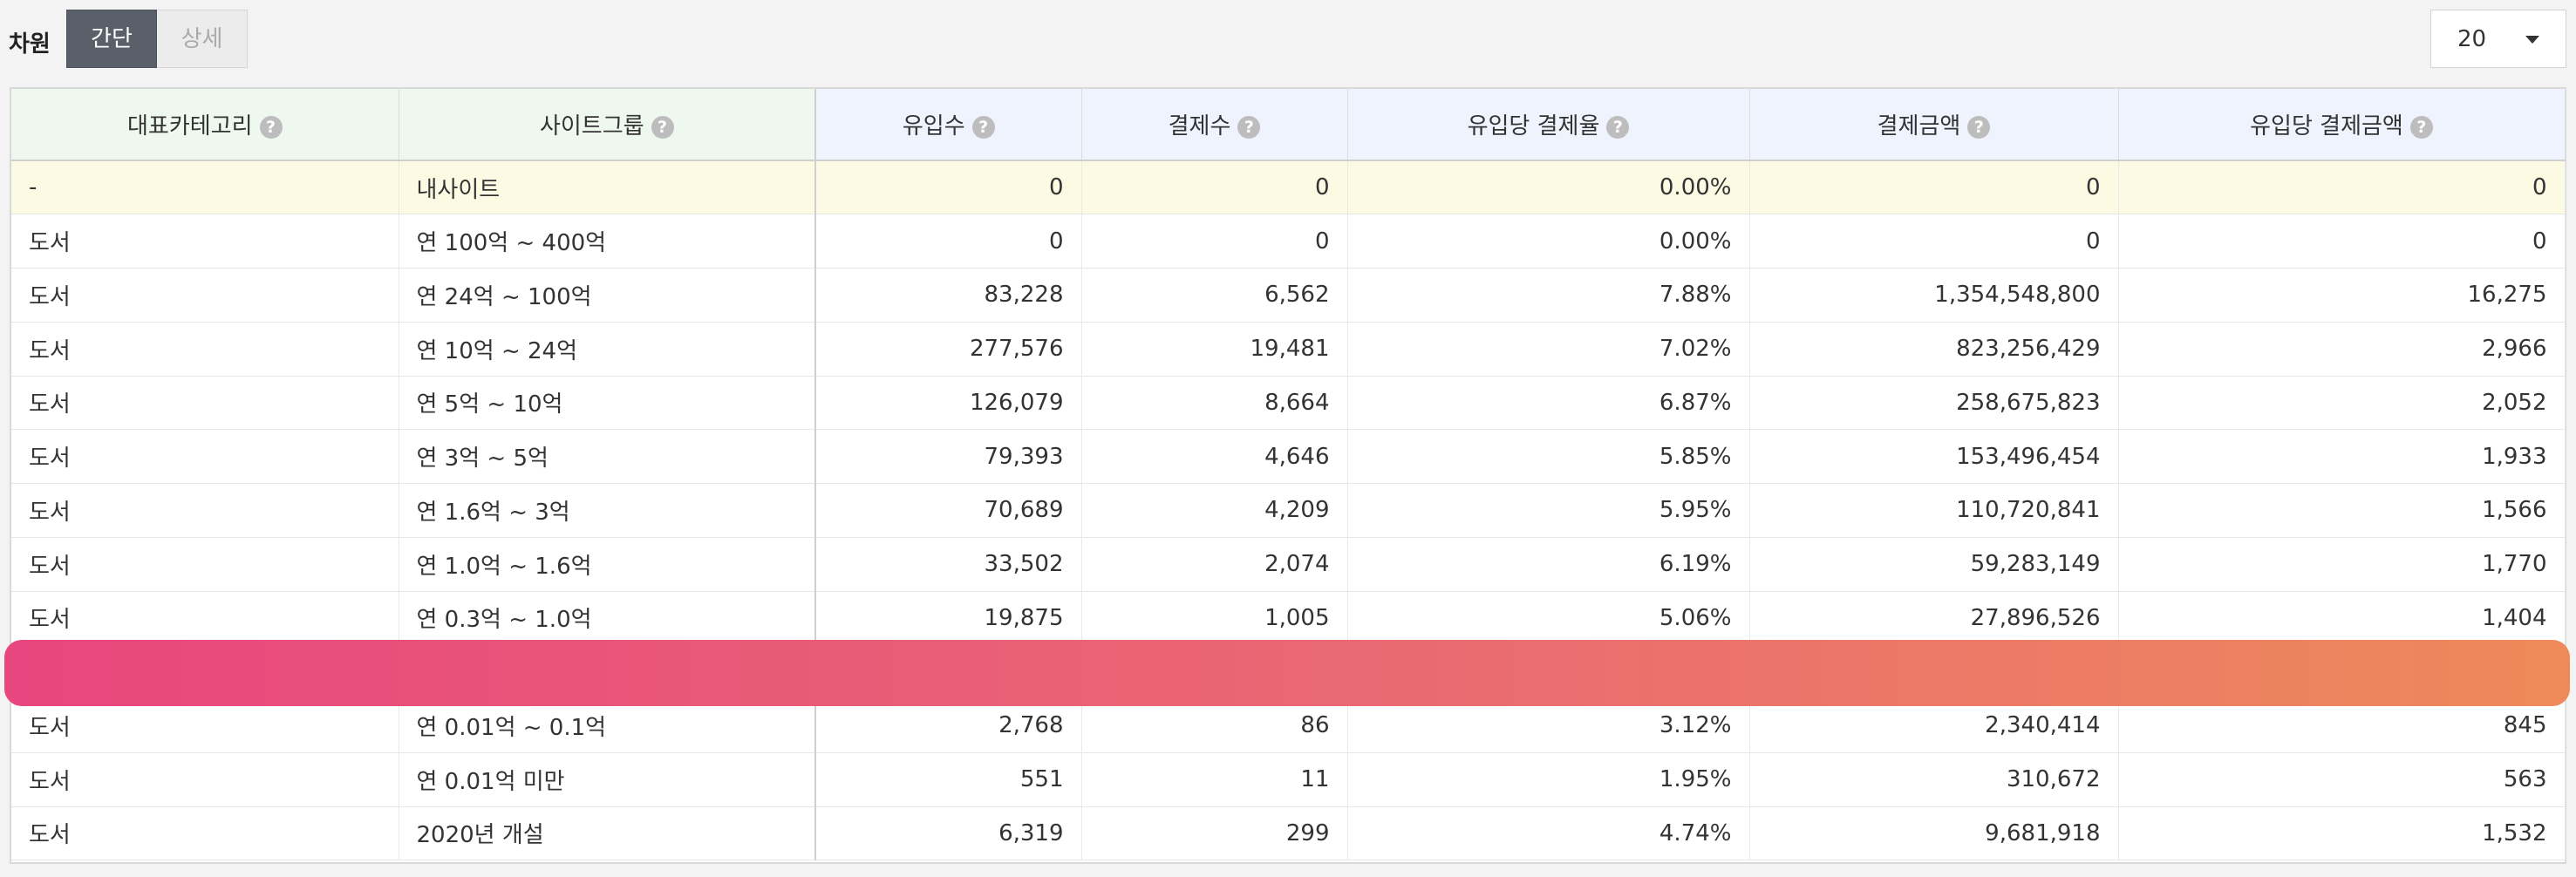 This screenshot has height=877, width=2576. Describe the element at coordinates (2342, 779) in the screenshot. I see `amount-per-visit-cell: 563` at that location.